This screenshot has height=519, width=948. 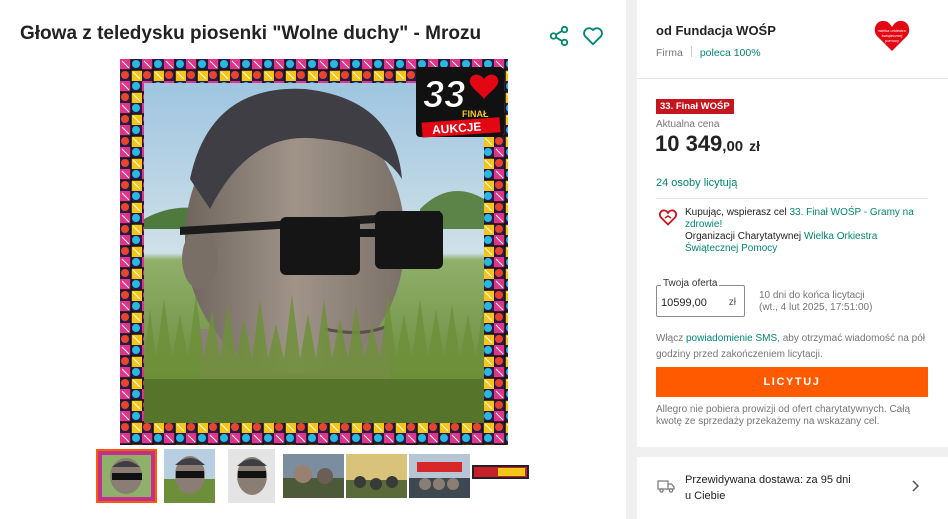 I want to click on current-price: 10 349,00 zł, so click(x=707, y=144).